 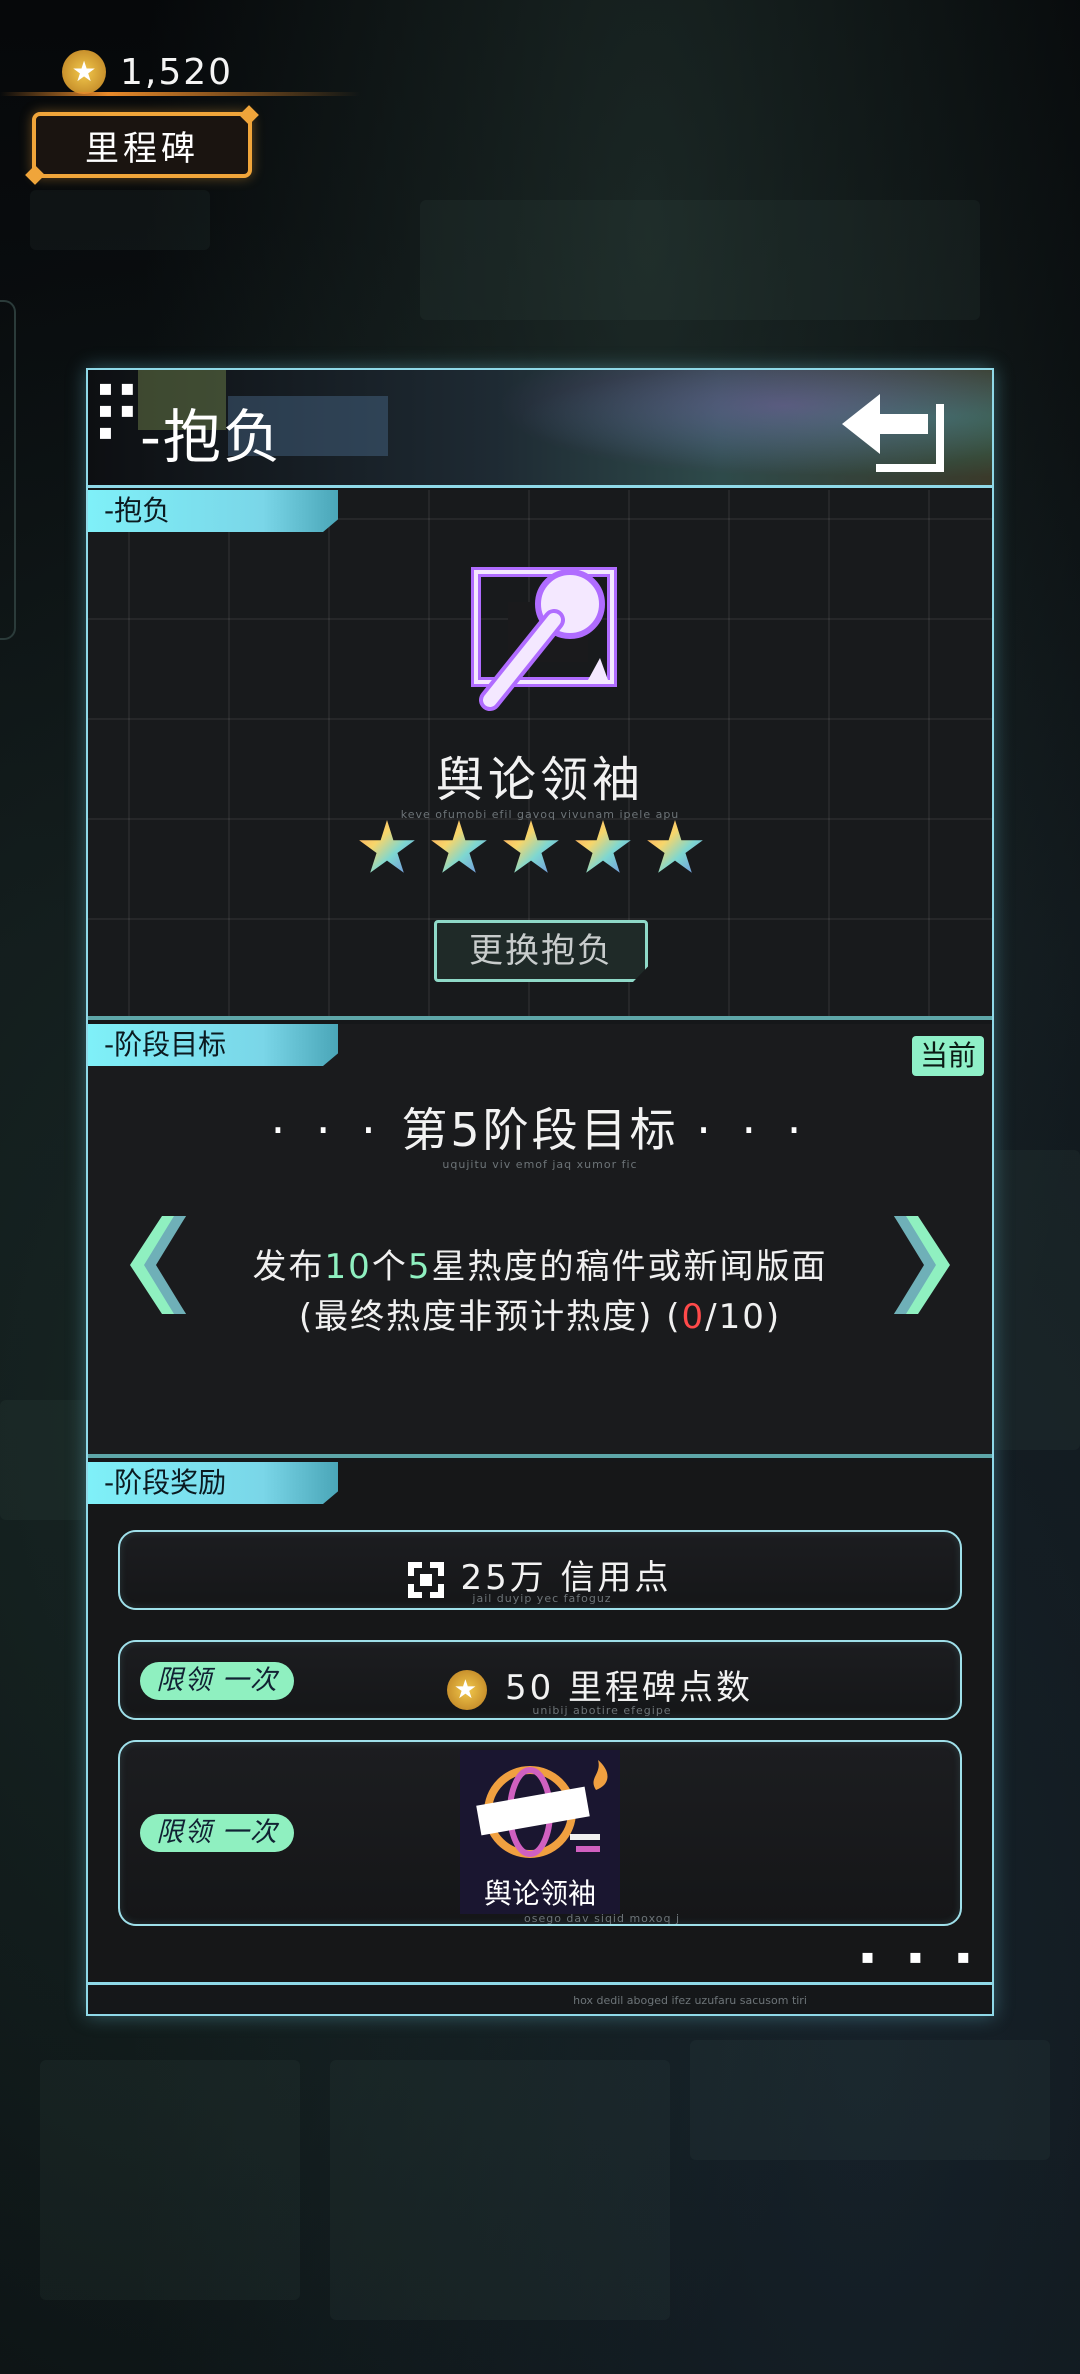 I want to click on header-accent-line, so click(x=180, y=94).